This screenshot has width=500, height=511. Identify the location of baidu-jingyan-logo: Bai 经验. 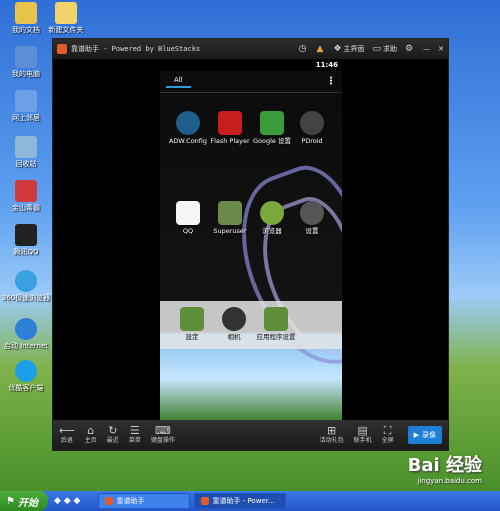
(444, 465).